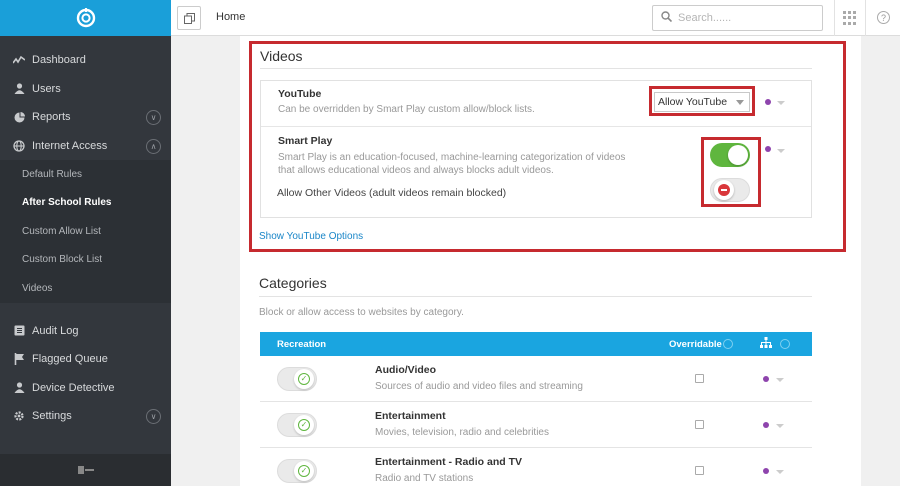  What do you see at coordinates (730, 155) in the screenshot?
I see `smartplay-toggle` at bounding box center [730, 155].